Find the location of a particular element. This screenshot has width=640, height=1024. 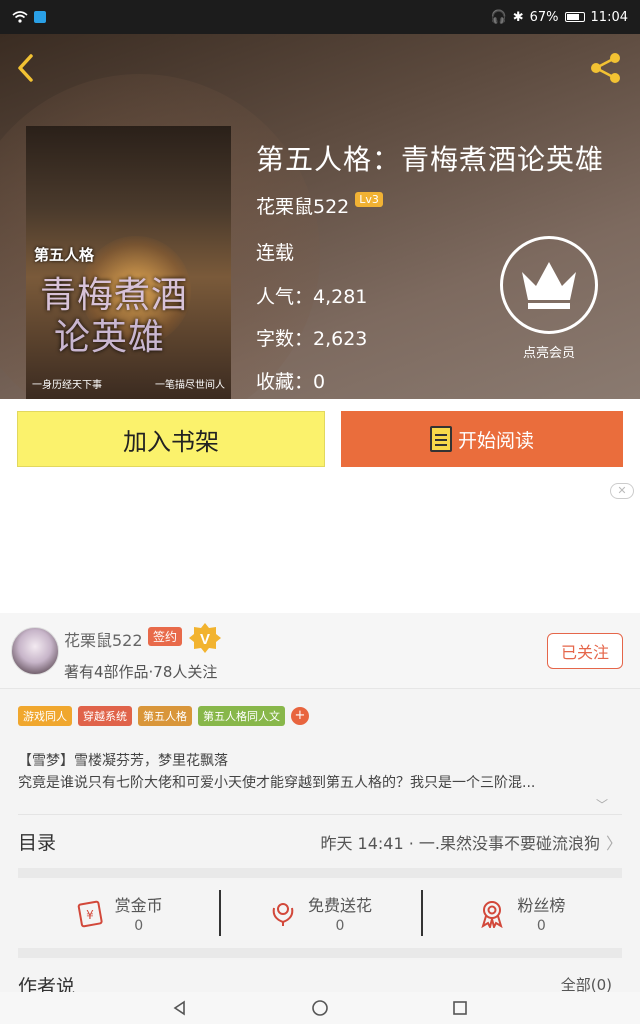

nav-home-button is located at coordinates (320, 1008).